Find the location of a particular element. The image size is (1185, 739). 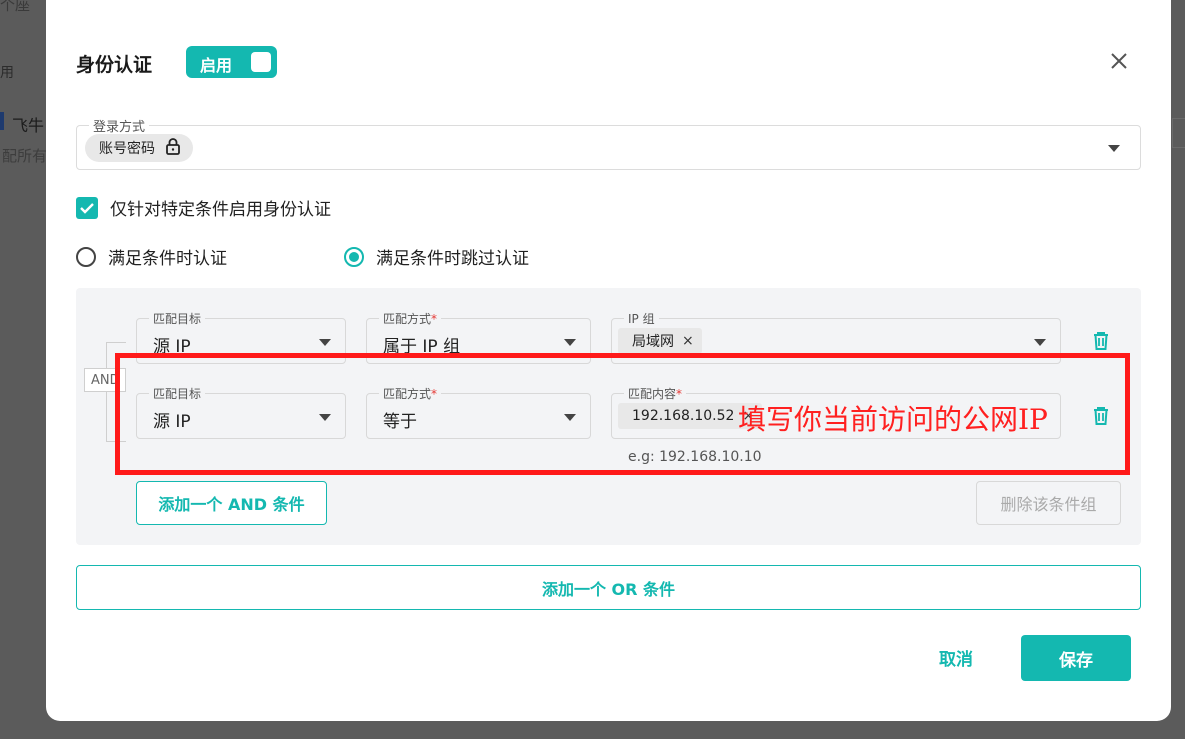

dialog-title: 身份认证 is located at coordinates (114, 65).